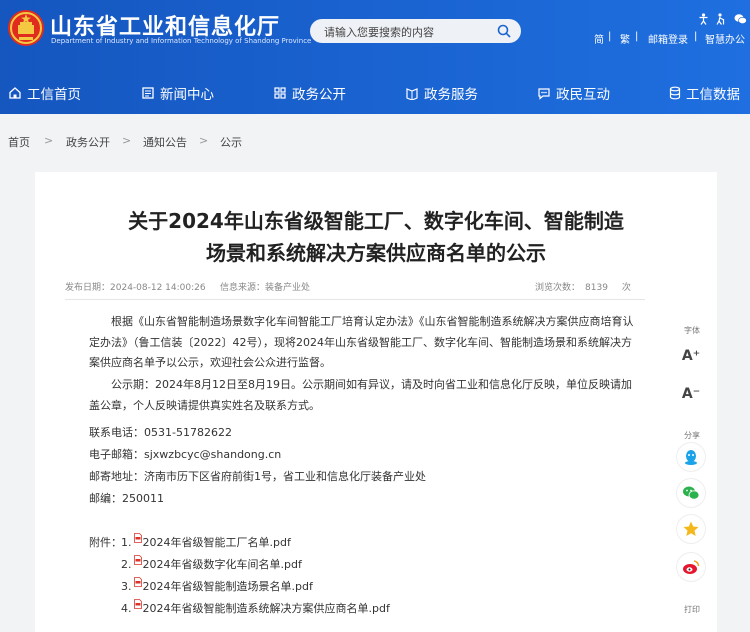  What do you see at coordinates (255, 607) in the screenshot?
I see `attachment-link: 4. 2024年省级智能制造系统解决方案供应商名单.pdf` at bounding box center [255, 607].